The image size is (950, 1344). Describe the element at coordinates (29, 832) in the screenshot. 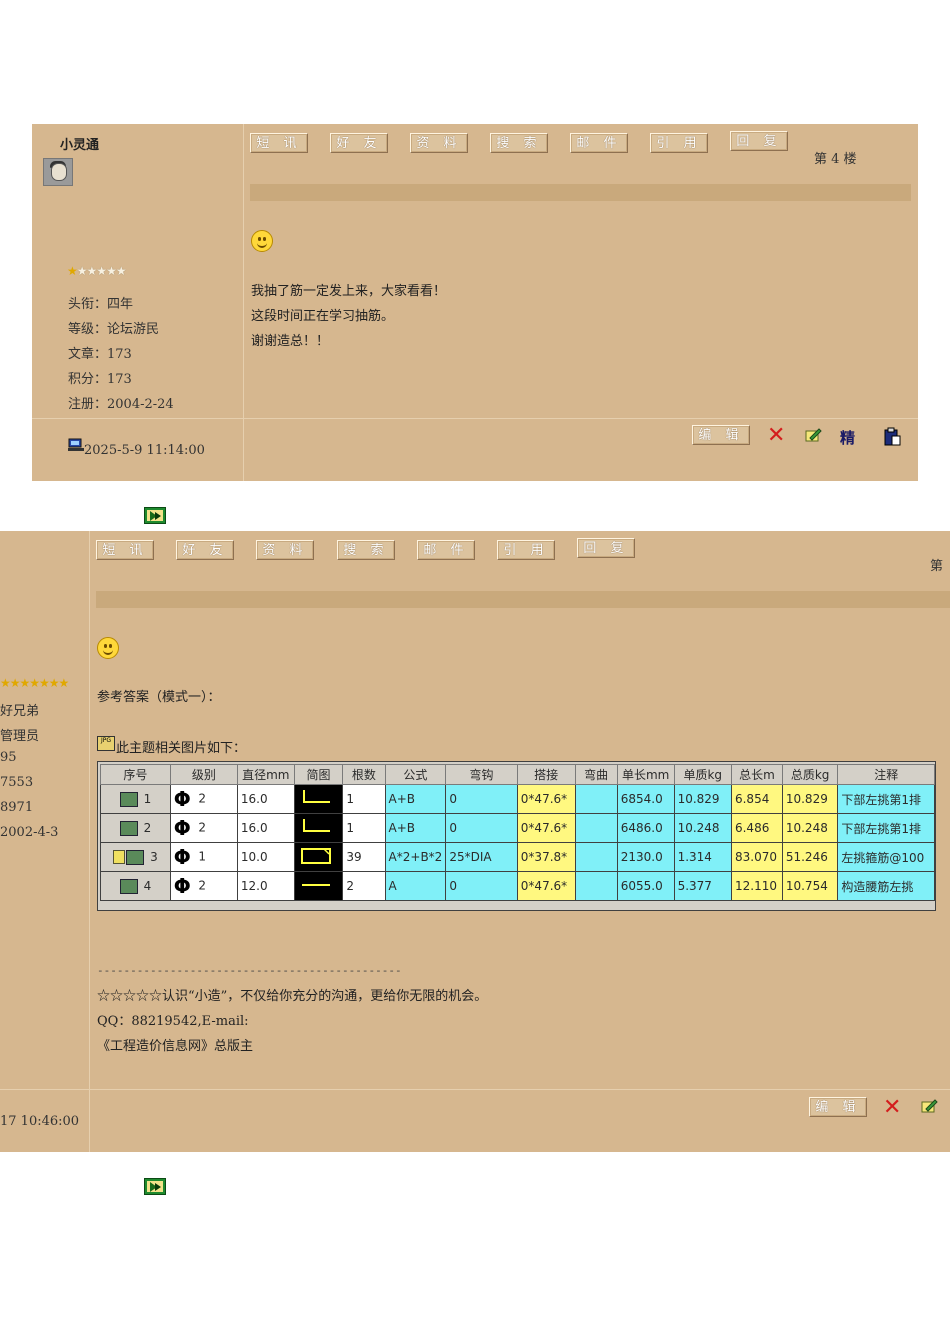

I see `user-registered: 2002-4-3` at that location.